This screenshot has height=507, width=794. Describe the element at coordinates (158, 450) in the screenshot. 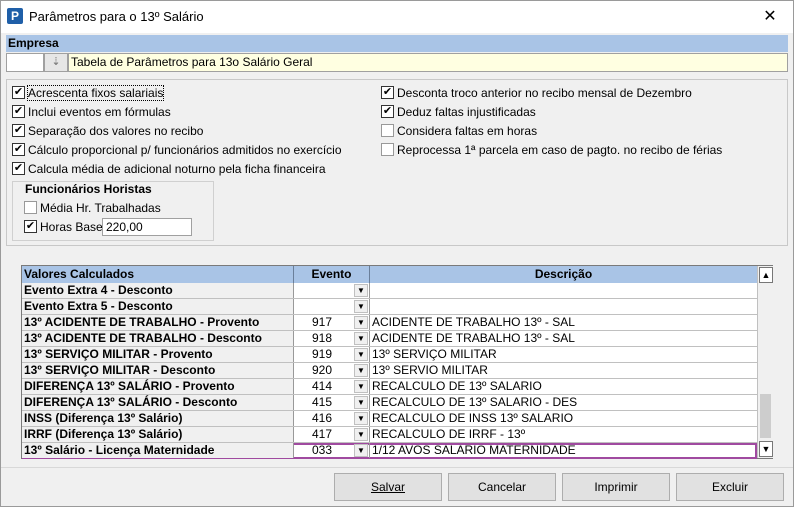

I see `row-name-cell: 13º Salário - Licença Maternidade` at that location.